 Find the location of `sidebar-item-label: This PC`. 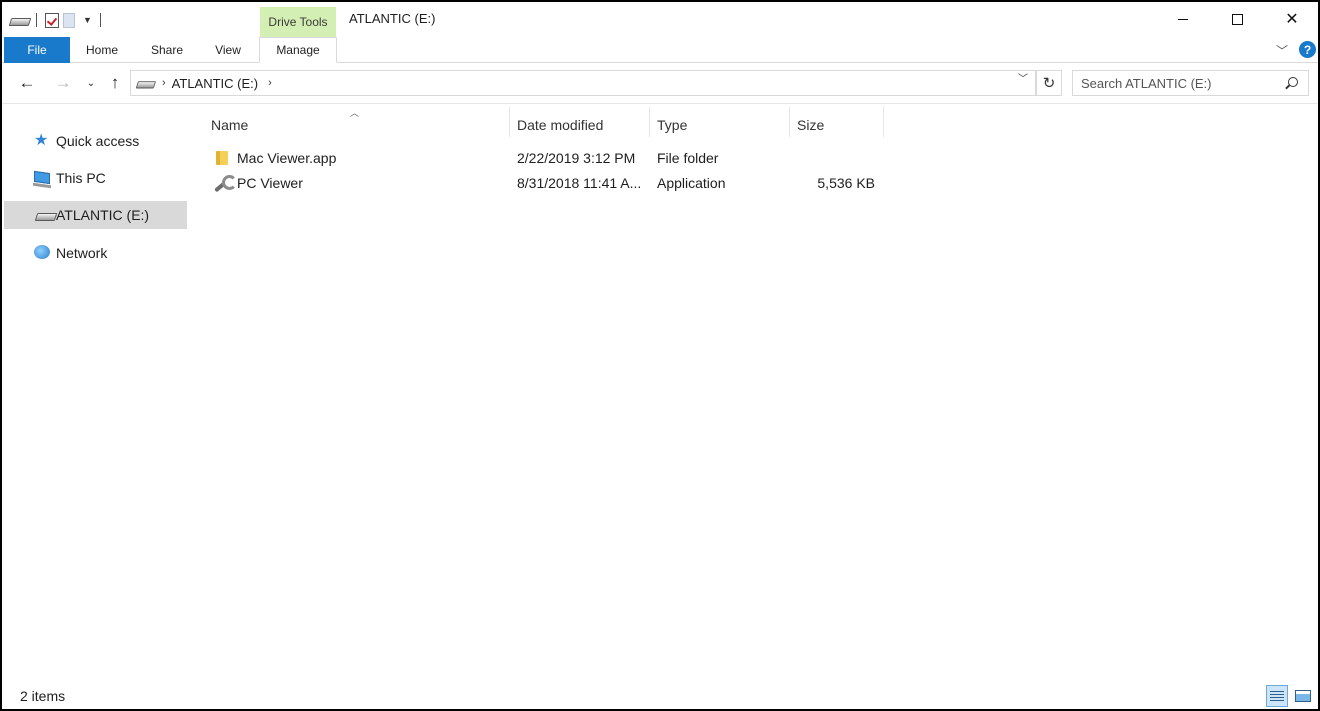

sidebar-item-label: This PC is located at coordinates (81, 178).